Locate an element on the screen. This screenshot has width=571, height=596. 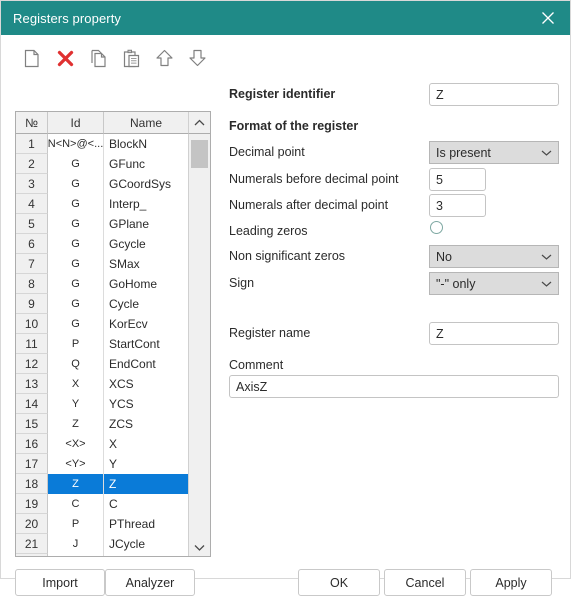
apply-button: Apply is located at coordinates (511, 582).